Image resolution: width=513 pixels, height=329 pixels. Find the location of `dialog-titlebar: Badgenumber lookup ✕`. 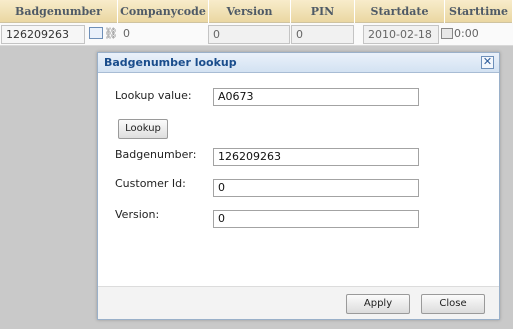

dialog-titlebar: Badgenumber lookup ✕ is located at coordinates (298, 63).